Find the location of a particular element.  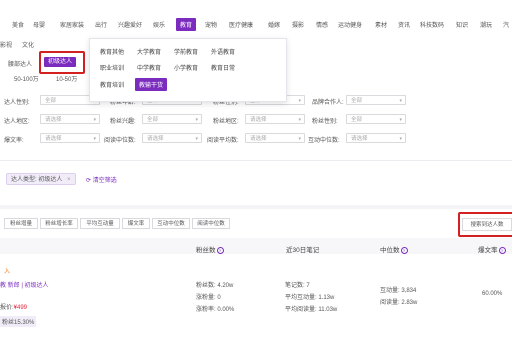

highlight-box-search is located at coordinates (485, 224).